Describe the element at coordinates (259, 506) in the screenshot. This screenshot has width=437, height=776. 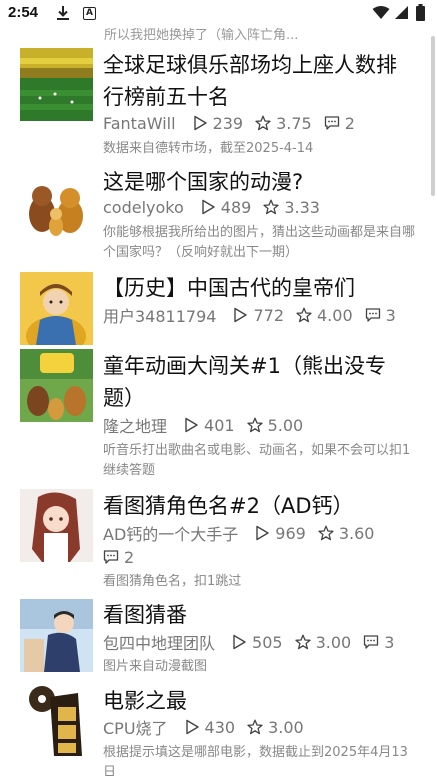
I see `item-title: 看图猜角色名#2（AD钙）` at that location.